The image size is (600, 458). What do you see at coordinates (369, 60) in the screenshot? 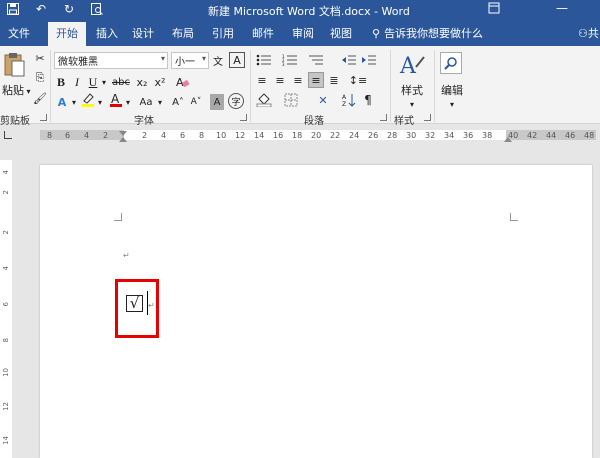
I see `increase-indent-icon` at bounding box center [369, 60].